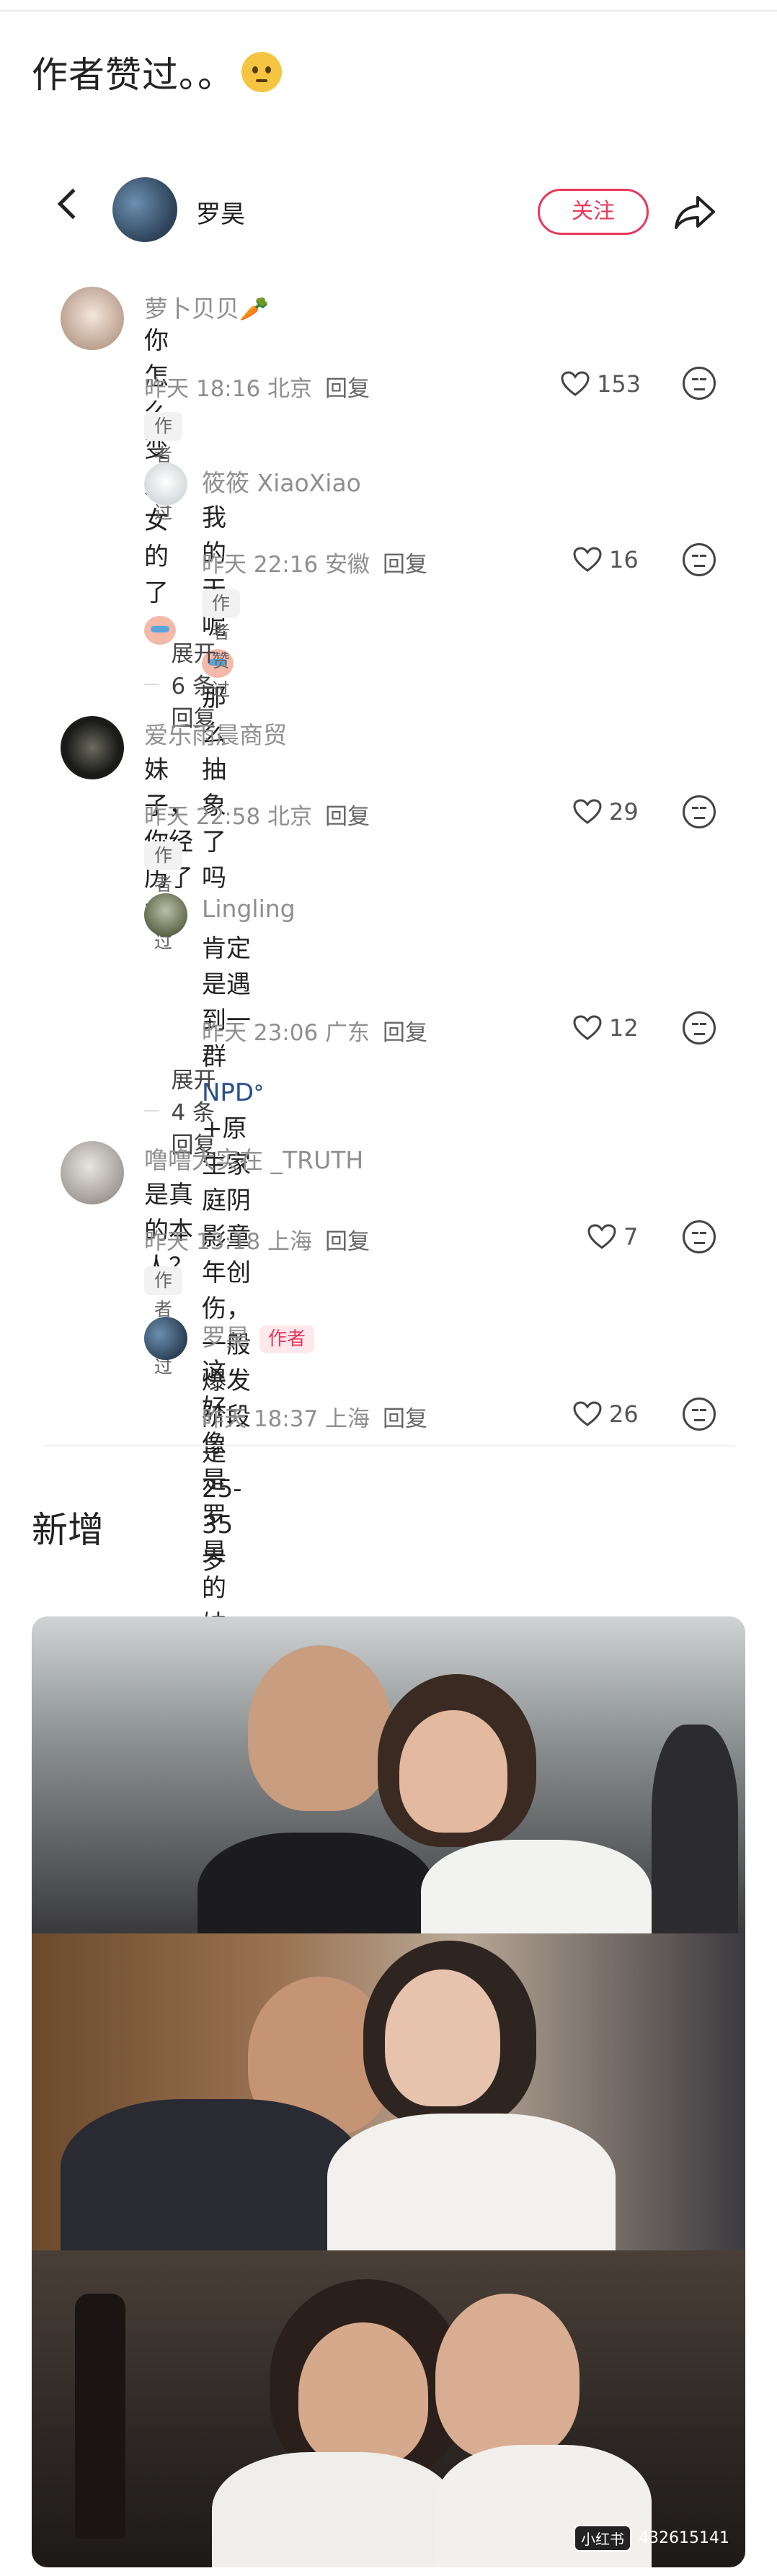  I want to click on intro-text: 作者赞过。。, so click(157, 72).